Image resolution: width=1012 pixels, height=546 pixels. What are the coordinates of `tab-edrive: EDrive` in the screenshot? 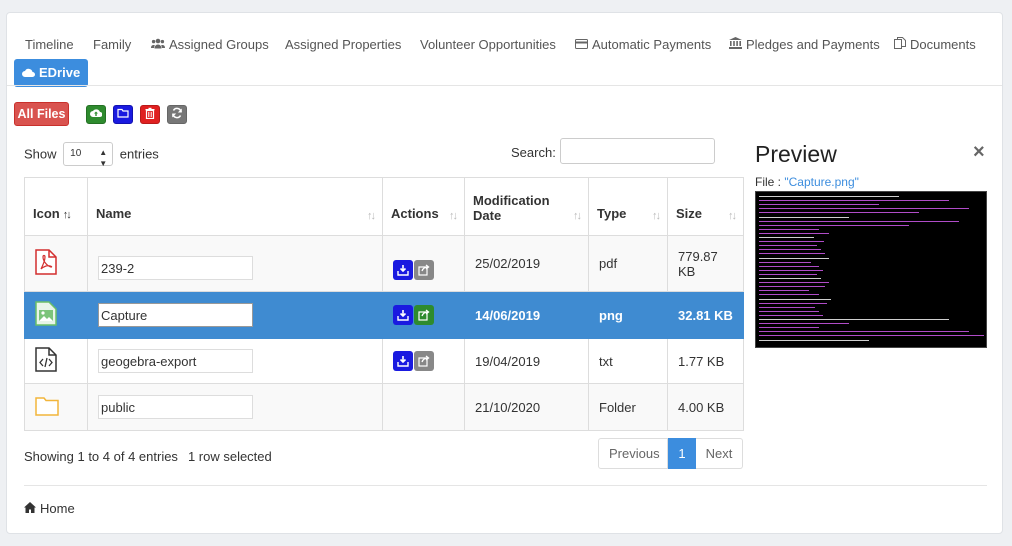 It's located at (51, 73).